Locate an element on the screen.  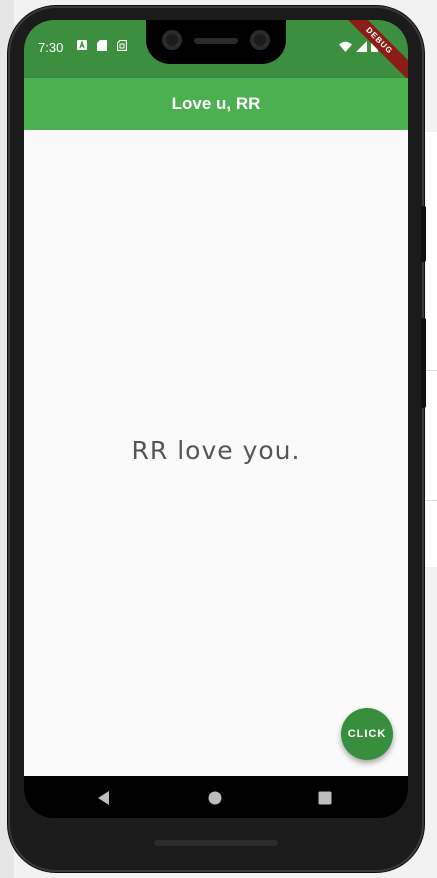
sim-icon is located at coordinates (122, 45).